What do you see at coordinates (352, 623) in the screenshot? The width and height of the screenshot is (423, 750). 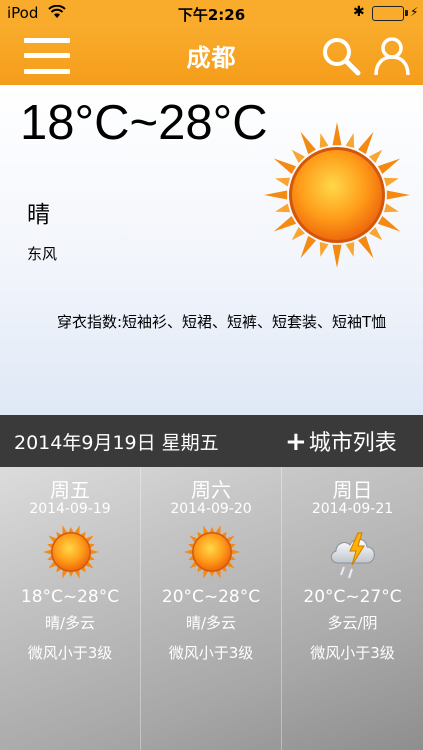 I see `forecast-condition: 多云/阴` at bounding box center [352, 623].